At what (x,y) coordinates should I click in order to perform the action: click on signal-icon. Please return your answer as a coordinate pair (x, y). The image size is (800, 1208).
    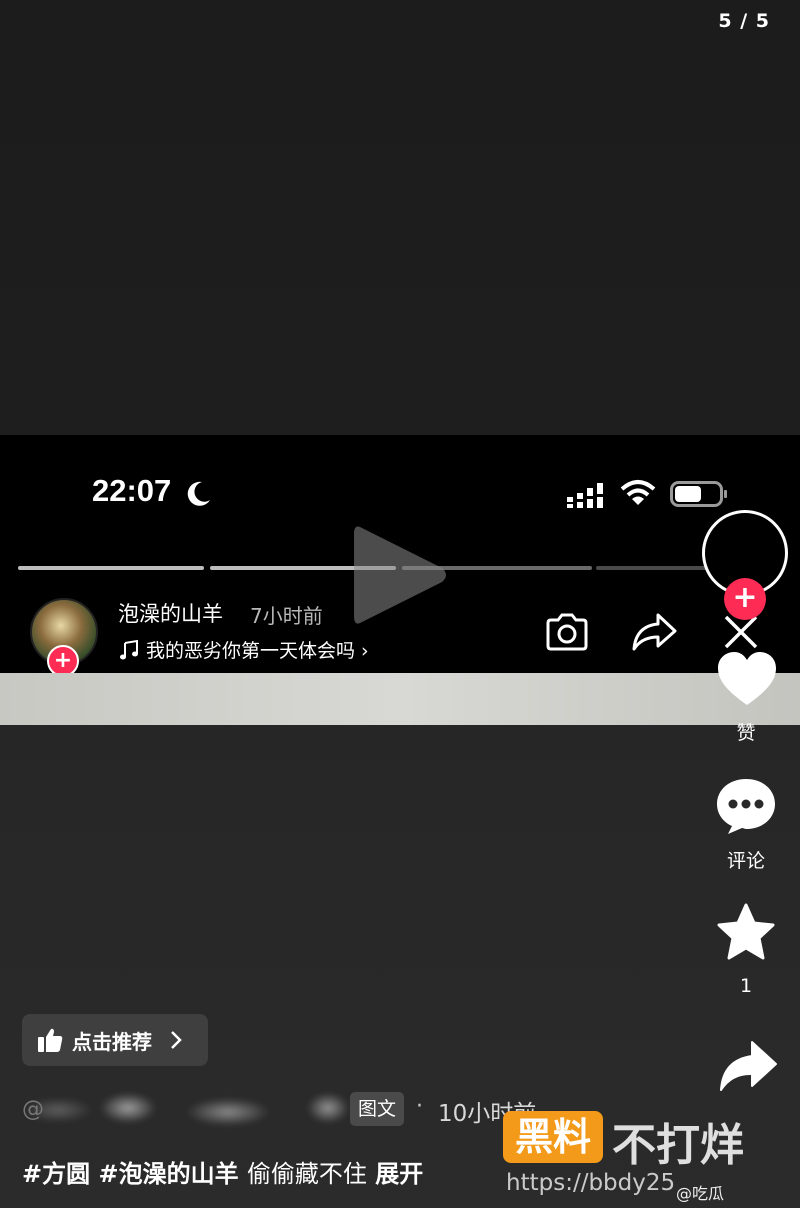
    Looking at the image, I should click on (585, 495).